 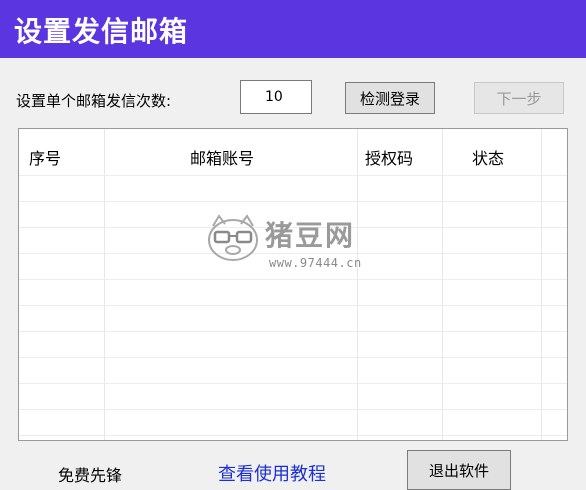 I want to click on view-tutorial-link: 查看使用教程, so click(x=272, y=473).